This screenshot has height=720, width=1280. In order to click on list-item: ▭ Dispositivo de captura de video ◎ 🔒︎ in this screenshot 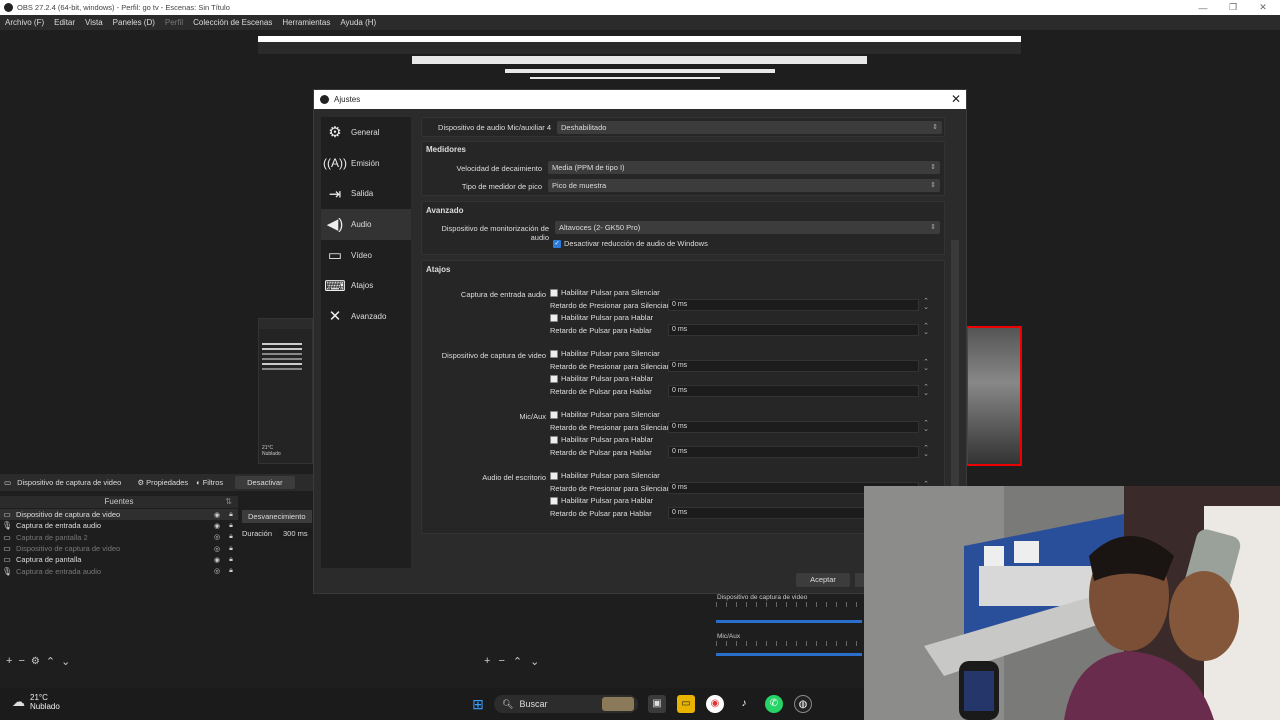, I will do `click(119, 548)`.